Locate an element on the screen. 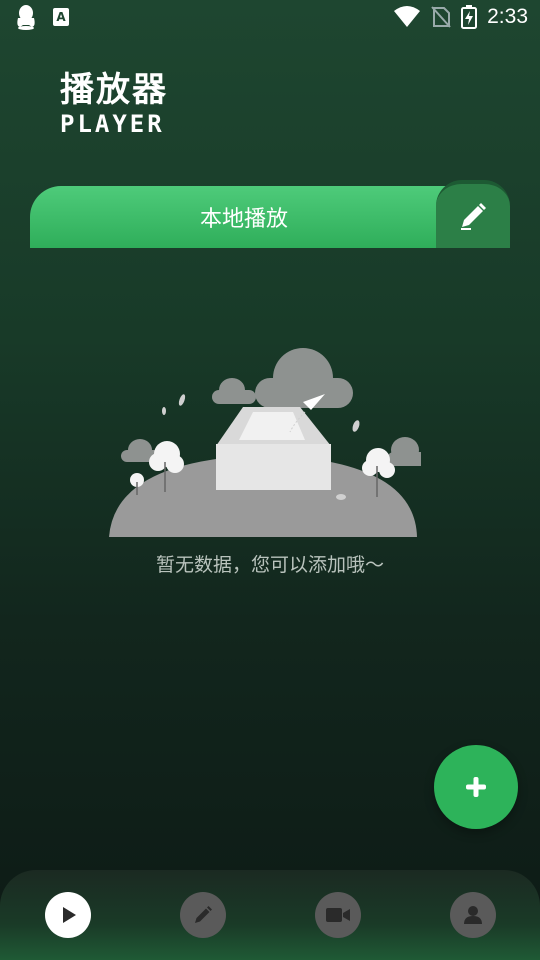 The width and height of the screenshot is (540, 960). svg-text: A is located at coordinates (61, 17).